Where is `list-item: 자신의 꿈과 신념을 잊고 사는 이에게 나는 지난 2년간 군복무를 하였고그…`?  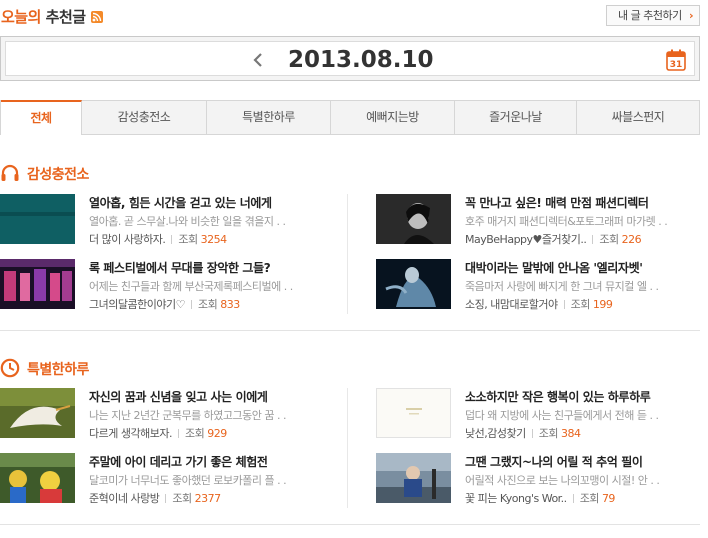
list-item: 자신의 꿈과 신념을 잊고 사는 이에게 나는 지난 2년간 군복무를 하였고그… is located at coordinates (170, 414).